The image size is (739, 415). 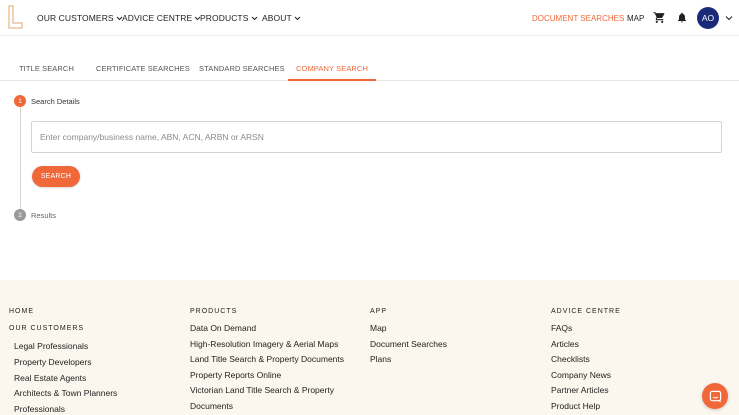 What do you see at coordinates (578, 18) in the screenshot?
I see `document-searches-link: DOCUMENT SEARCHES` at bounding box center [578, 18].